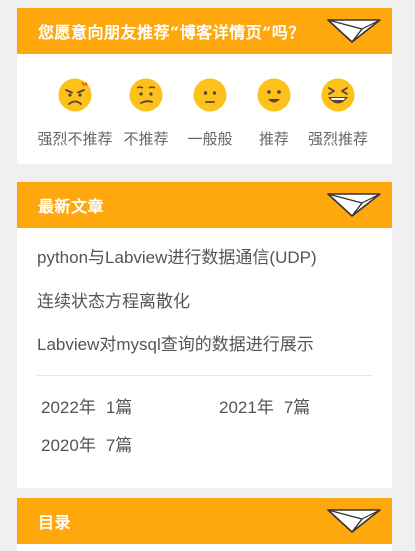 This screenshot has height=551, width=415. I want to click on confused-face-icon, so click(146, 95).